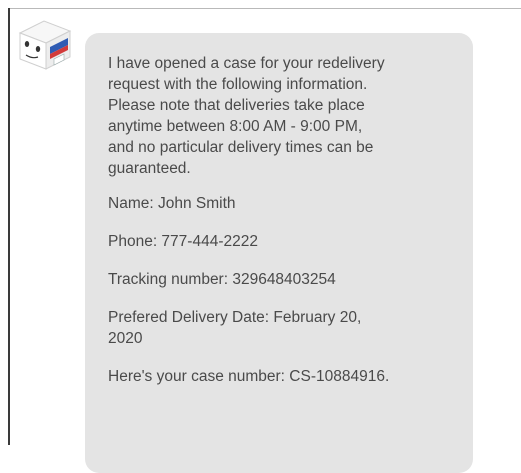 The height and width of the screenshot is (473, 521). I want to click on customer-phone-line: Phone: 777-444-2222, so click(183, 241).